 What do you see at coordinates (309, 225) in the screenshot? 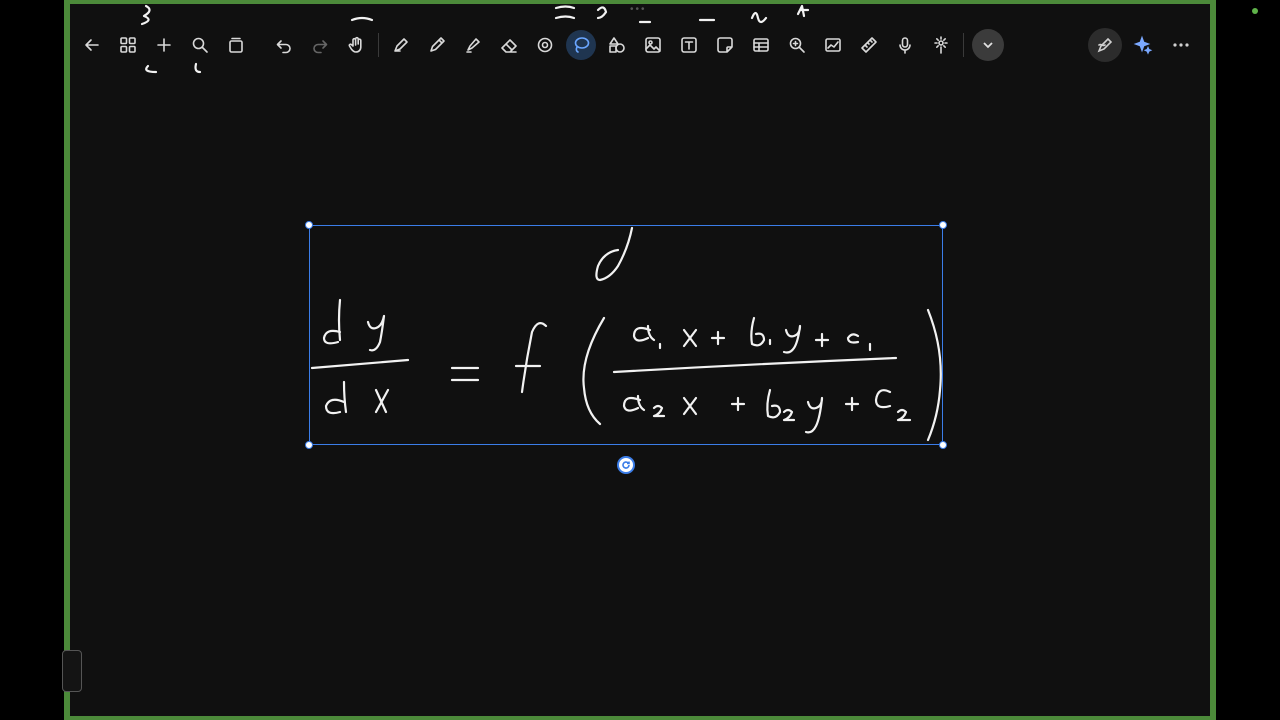
I see `resize-handle-top-left` at bounding box center [309, 225].